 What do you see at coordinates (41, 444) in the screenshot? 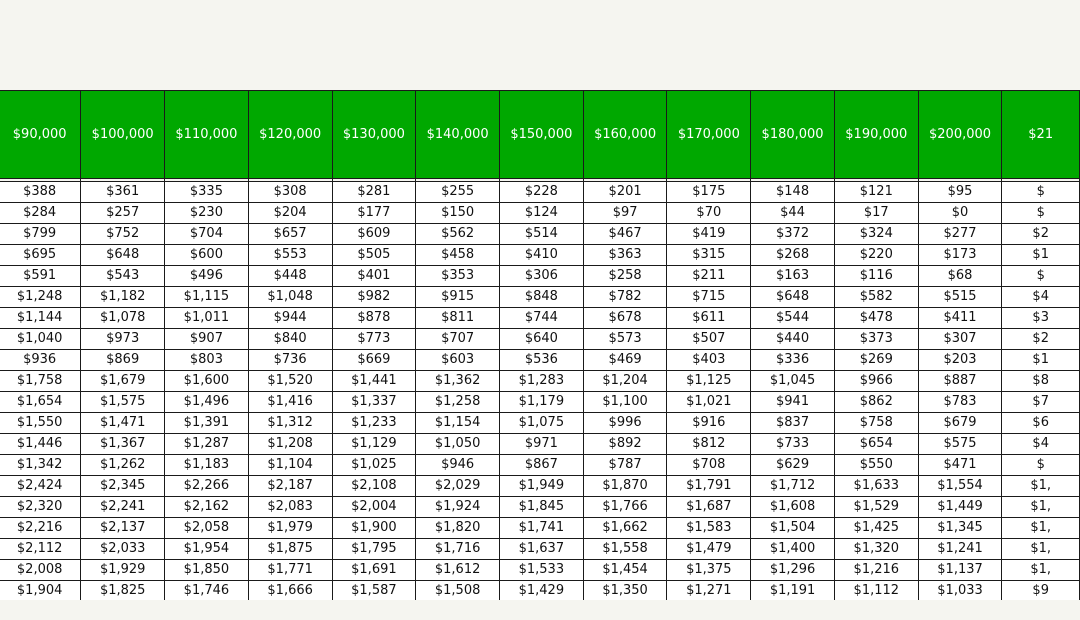
I see `table-cell: $1,446` at bounding box center [41, 444].